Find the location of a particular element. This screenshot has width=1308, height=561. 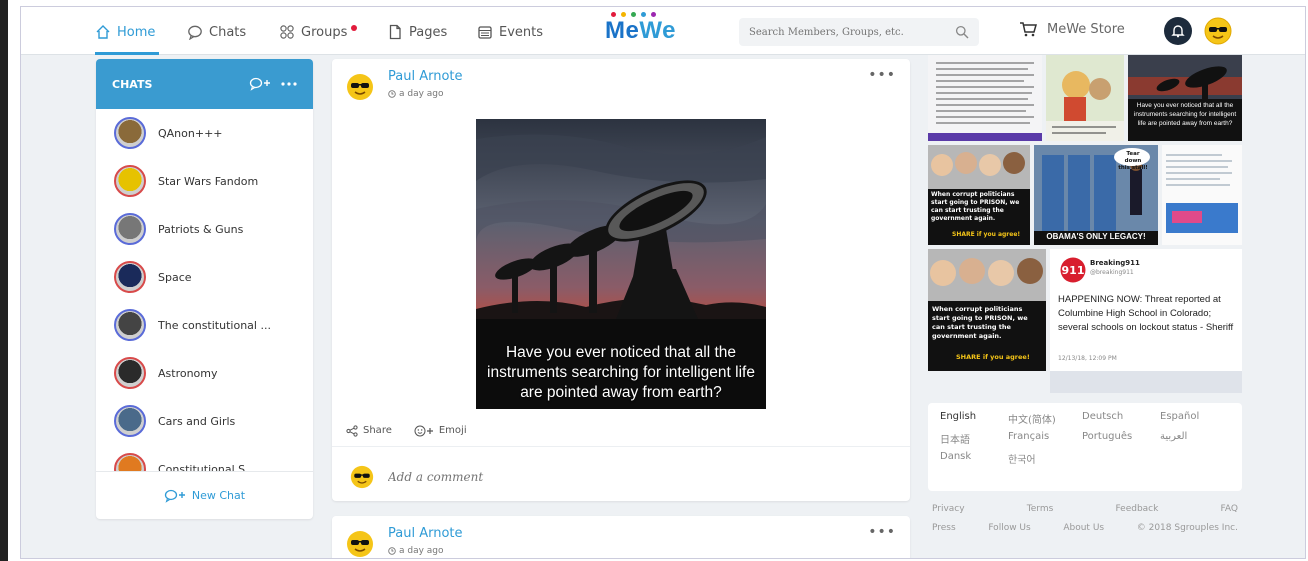

media-tile-cartoon is located at coordinates (1085, 98).